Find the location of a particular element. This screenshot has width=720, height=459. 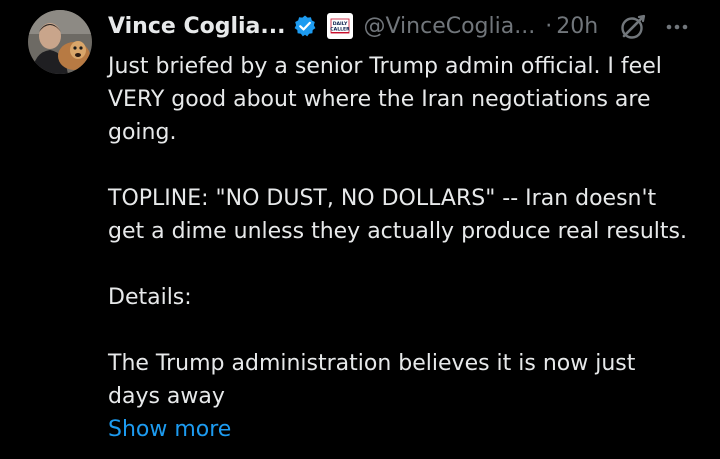

show-more-link: Show more is located at coordinates (408, 429).